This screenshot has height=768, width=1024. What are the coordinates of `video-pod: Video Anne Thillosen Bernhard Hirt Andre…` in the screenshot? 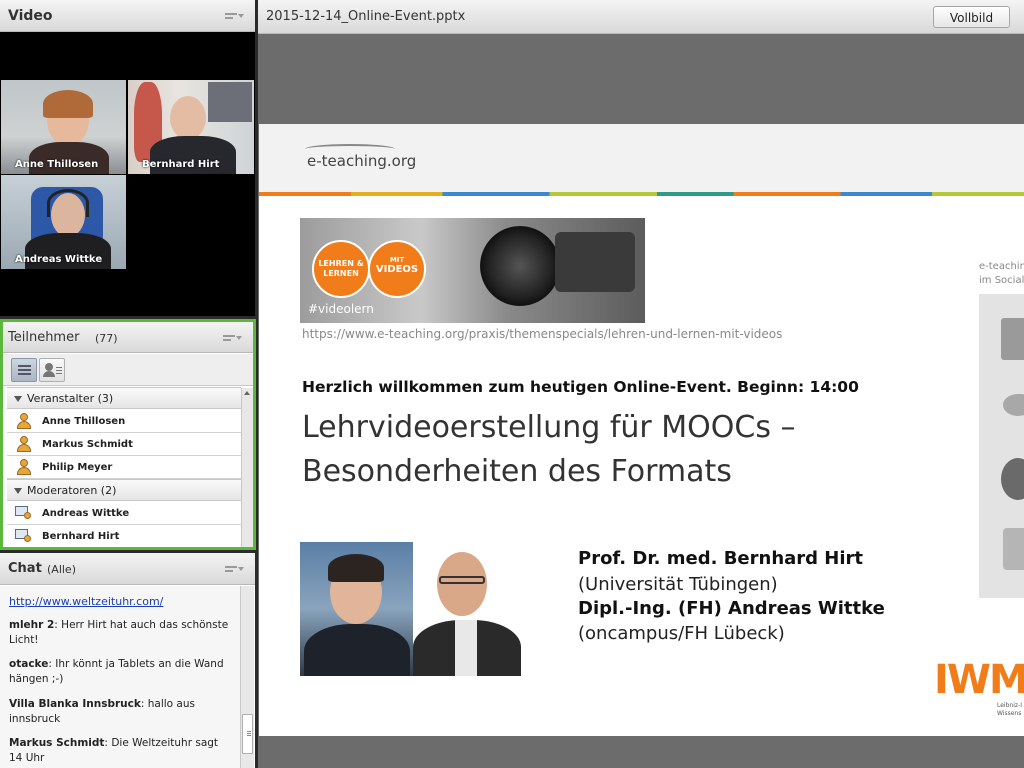 It's located at (127, 158).